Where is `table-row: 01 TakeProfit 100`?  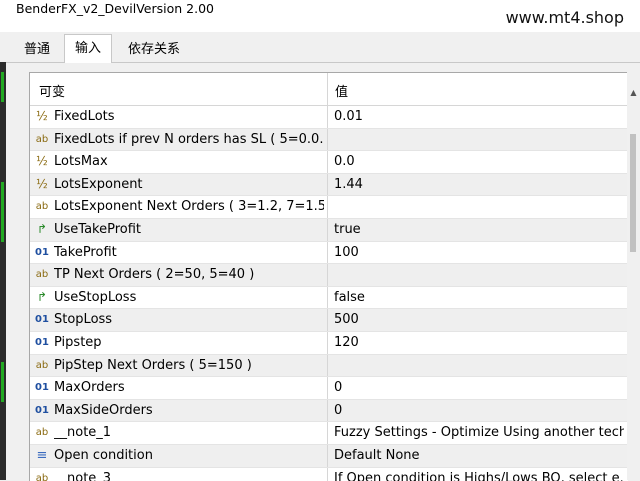 table-row: 01 TakeProfit 100 is located at coordinates (329, 253).